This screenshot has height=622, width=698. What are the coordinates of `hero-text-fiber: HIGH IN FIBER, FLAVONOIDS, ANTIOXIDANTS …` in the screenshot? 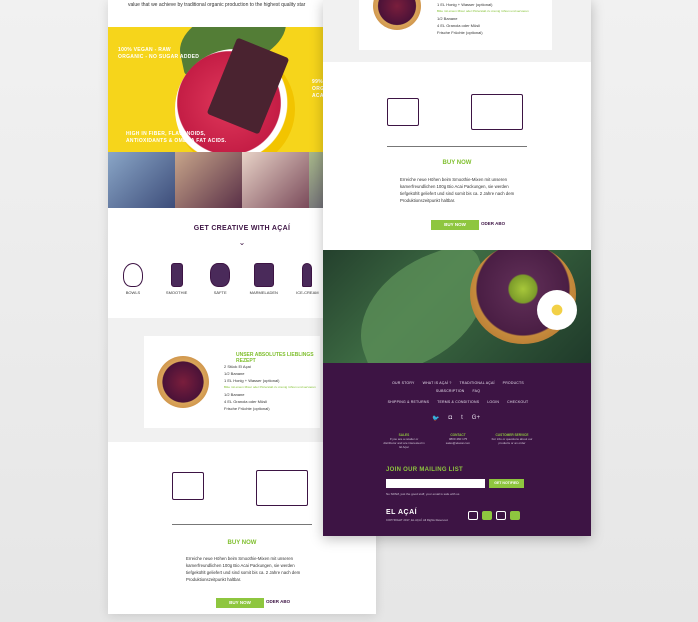 It's located at (176, 137).